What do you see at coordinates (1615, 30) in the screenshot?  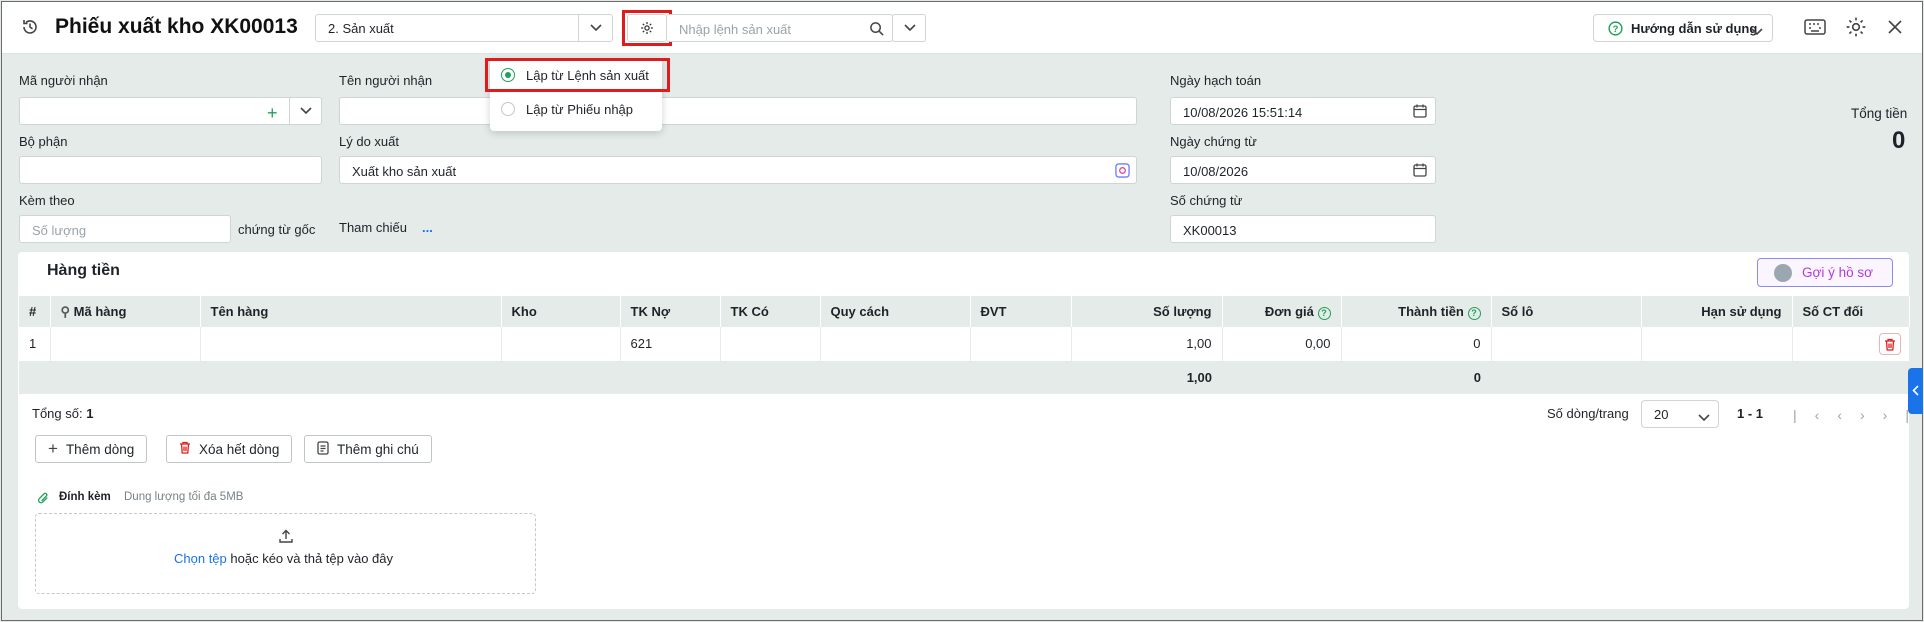 I see `help-icon: ?` at bounding box center [1615, 30].